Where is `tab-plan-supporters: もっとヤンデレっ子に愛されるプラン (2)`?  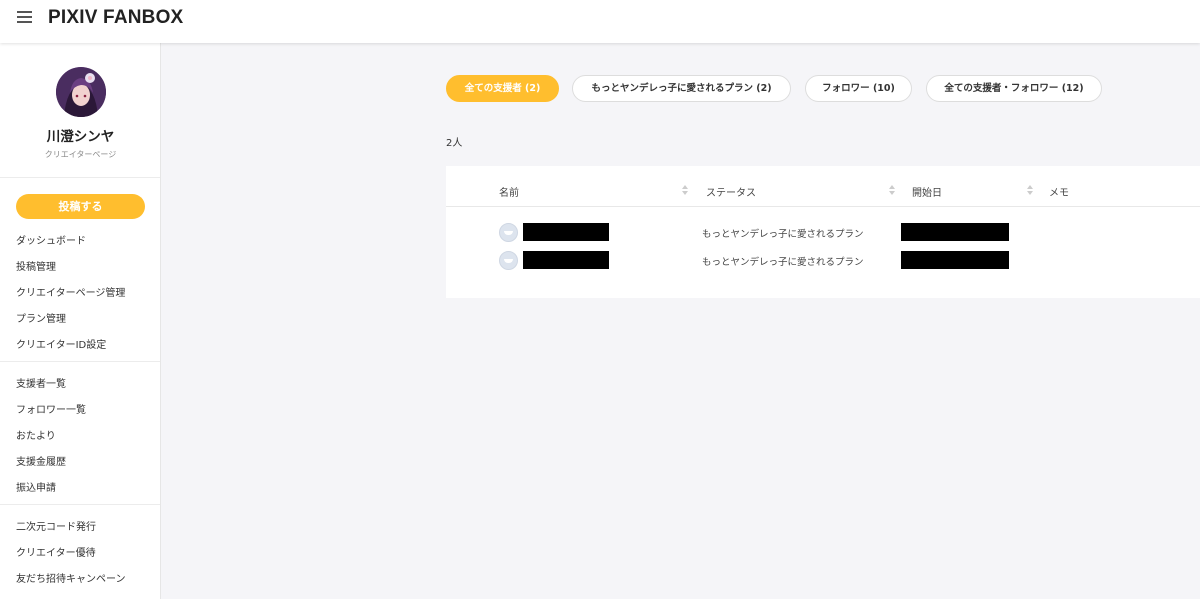
tab-plan-supporters: もっとヤンデレっ子に愛されるプラン (2) is located at coordinates (681, 88).